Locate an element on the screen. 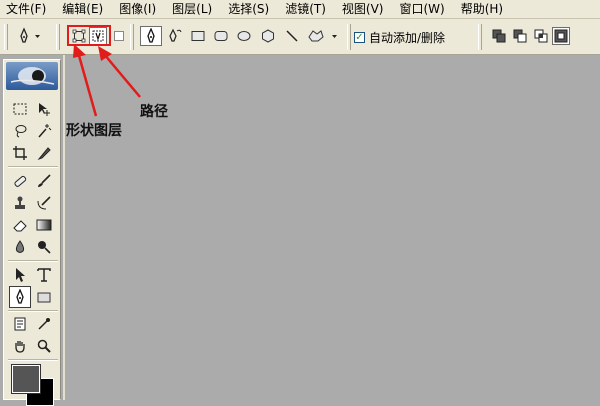  arrow-to-shape-layers is located at coordinates (87, 84).